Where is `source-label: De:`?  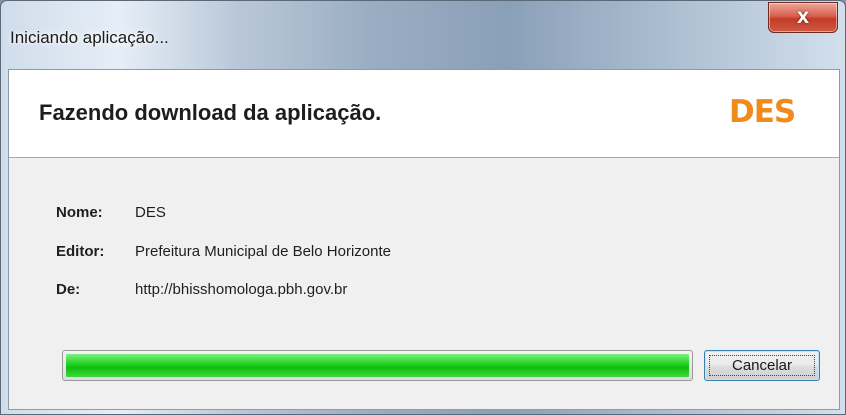
source-label: De: is located at coordinates (68, 289).